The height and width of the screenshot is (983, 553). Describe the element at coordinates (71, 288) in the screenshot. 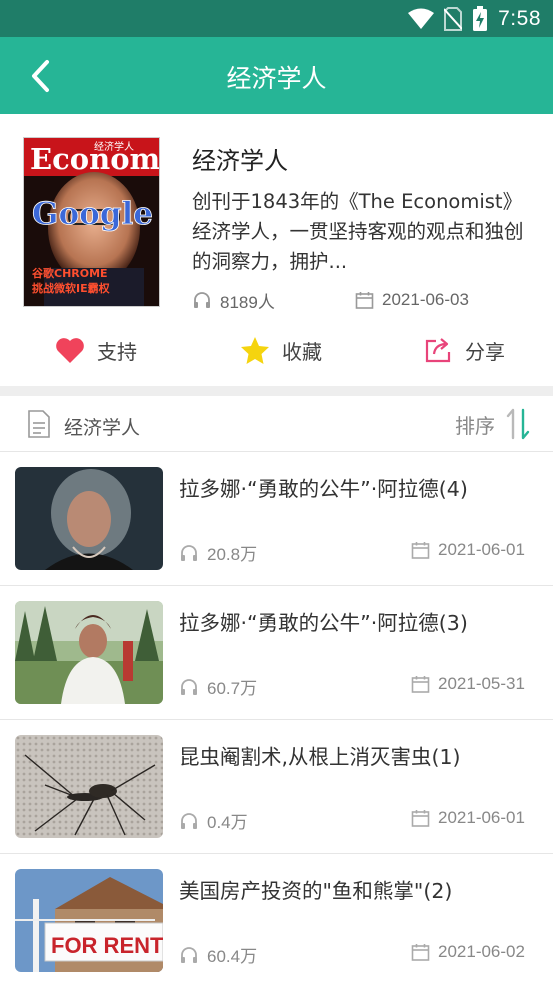

I see `cover-line-2: 挑战微软IE霸权` at that location.